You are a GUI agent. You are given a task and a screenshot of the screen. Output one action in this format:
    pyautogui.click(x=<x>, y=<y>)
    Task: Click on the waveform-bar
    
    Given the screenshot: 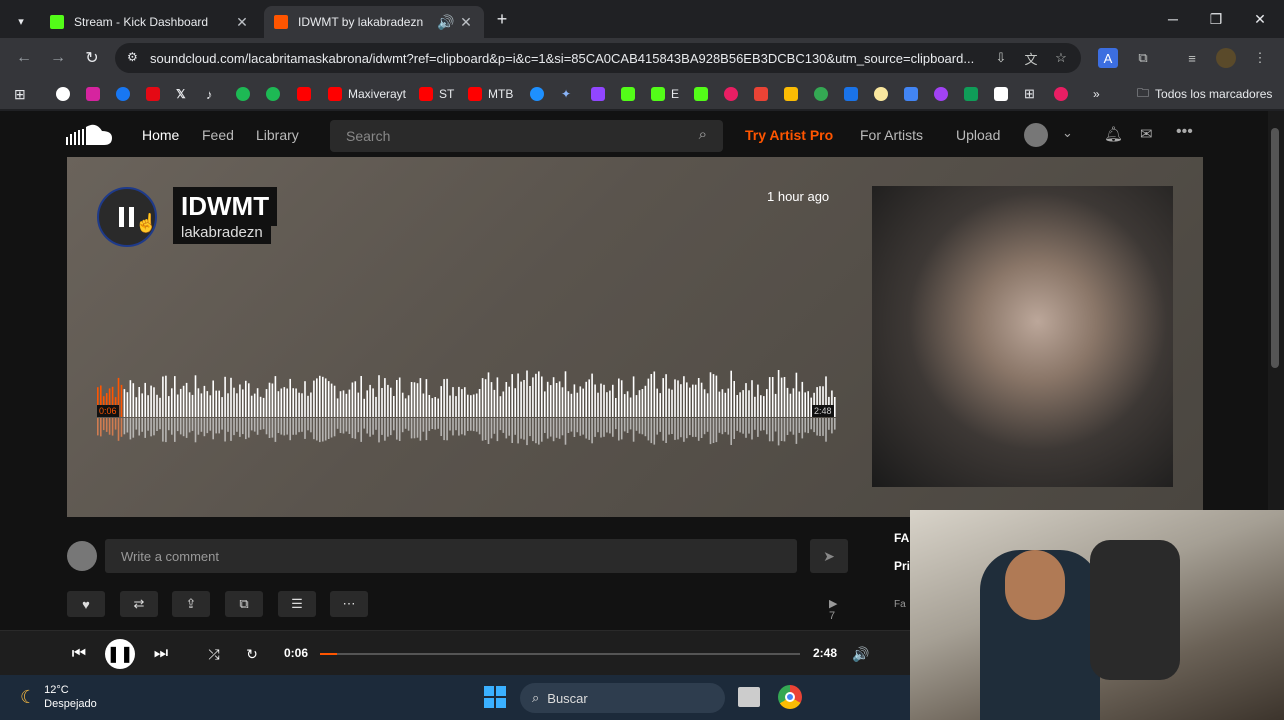 What is the action you would take?
    pyautogui.click(x=577, y=404)
    